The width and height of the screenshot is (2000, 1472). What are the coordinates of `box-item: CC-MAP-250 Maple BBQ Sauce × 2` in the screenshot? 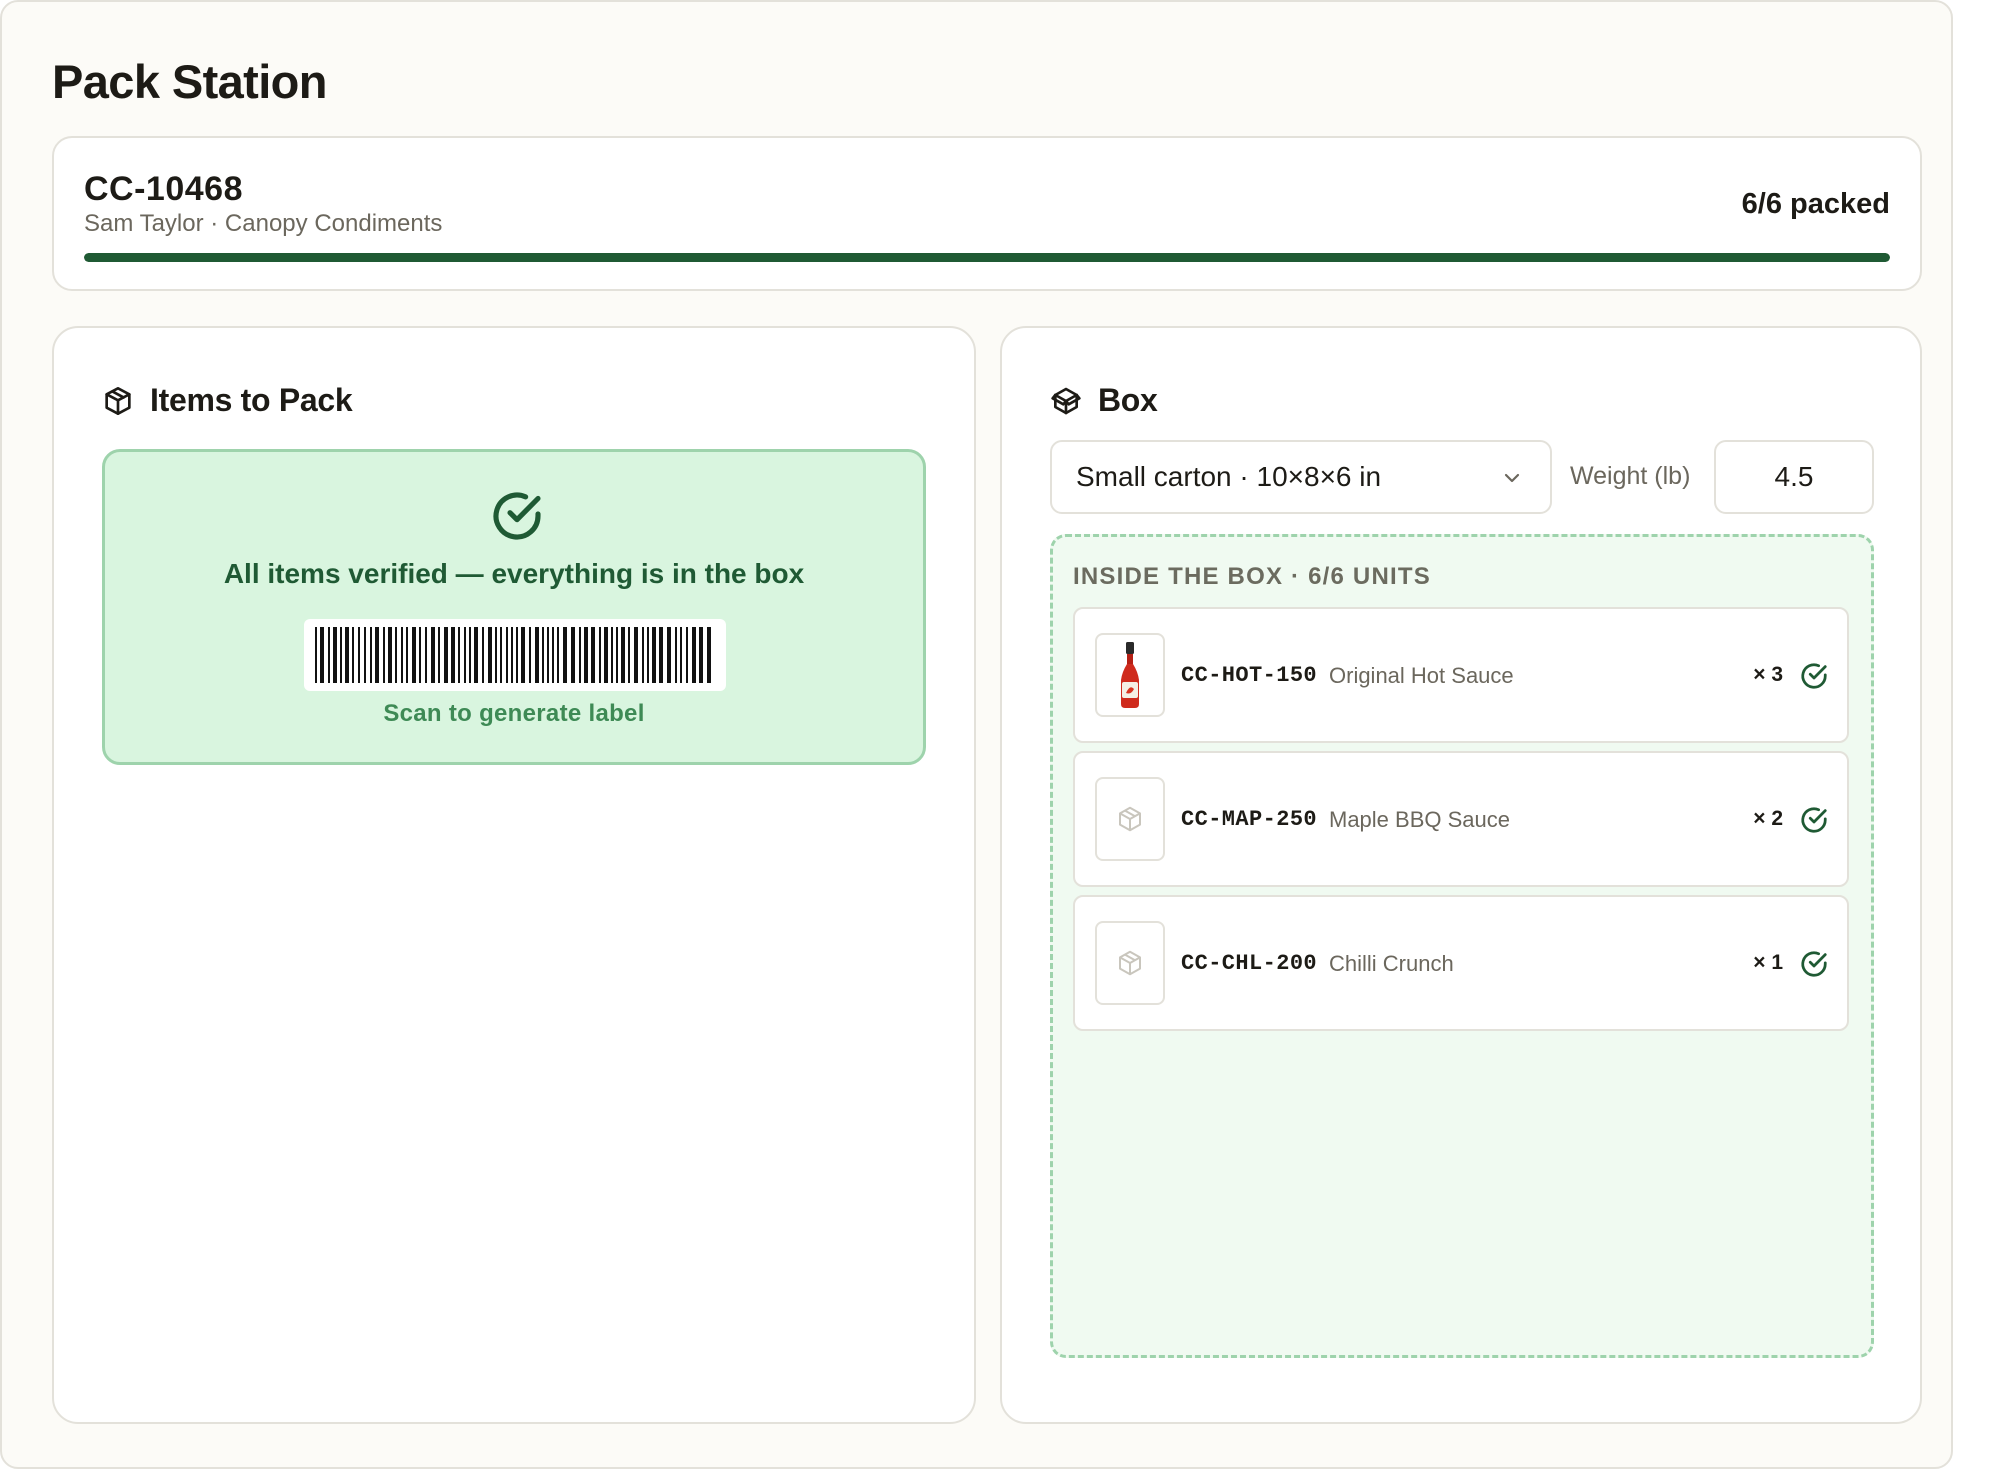 It's located at (1461, 819).